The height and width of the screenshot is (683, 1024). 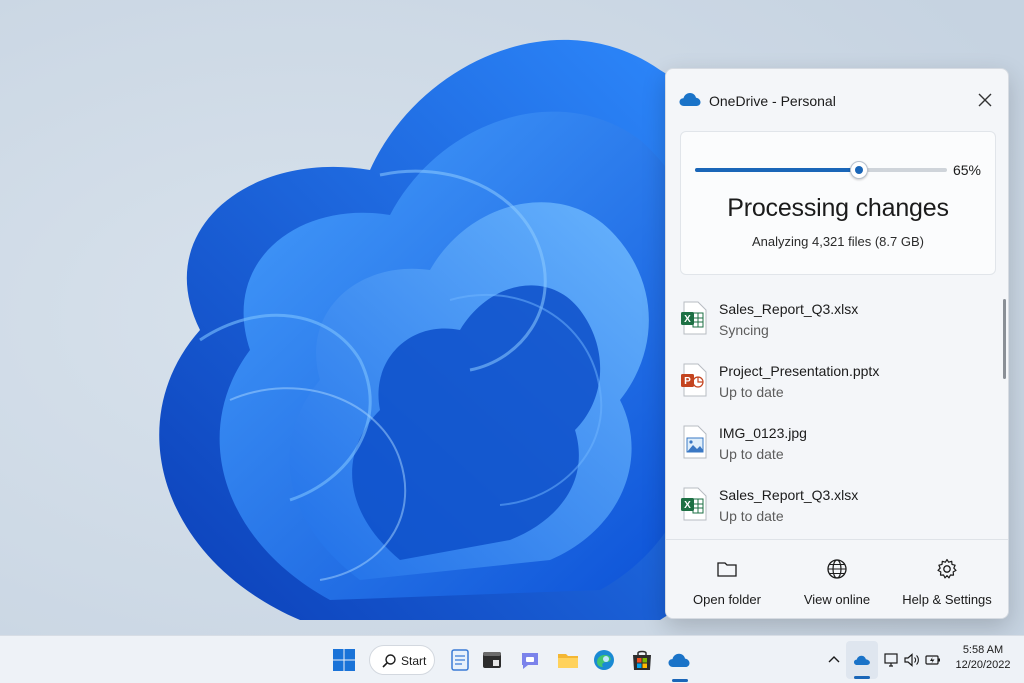 What do you see at coordinates (690, 99) in the screenshot?
I see `onedrive-cloud-icon` at bounding box center [690, 99].